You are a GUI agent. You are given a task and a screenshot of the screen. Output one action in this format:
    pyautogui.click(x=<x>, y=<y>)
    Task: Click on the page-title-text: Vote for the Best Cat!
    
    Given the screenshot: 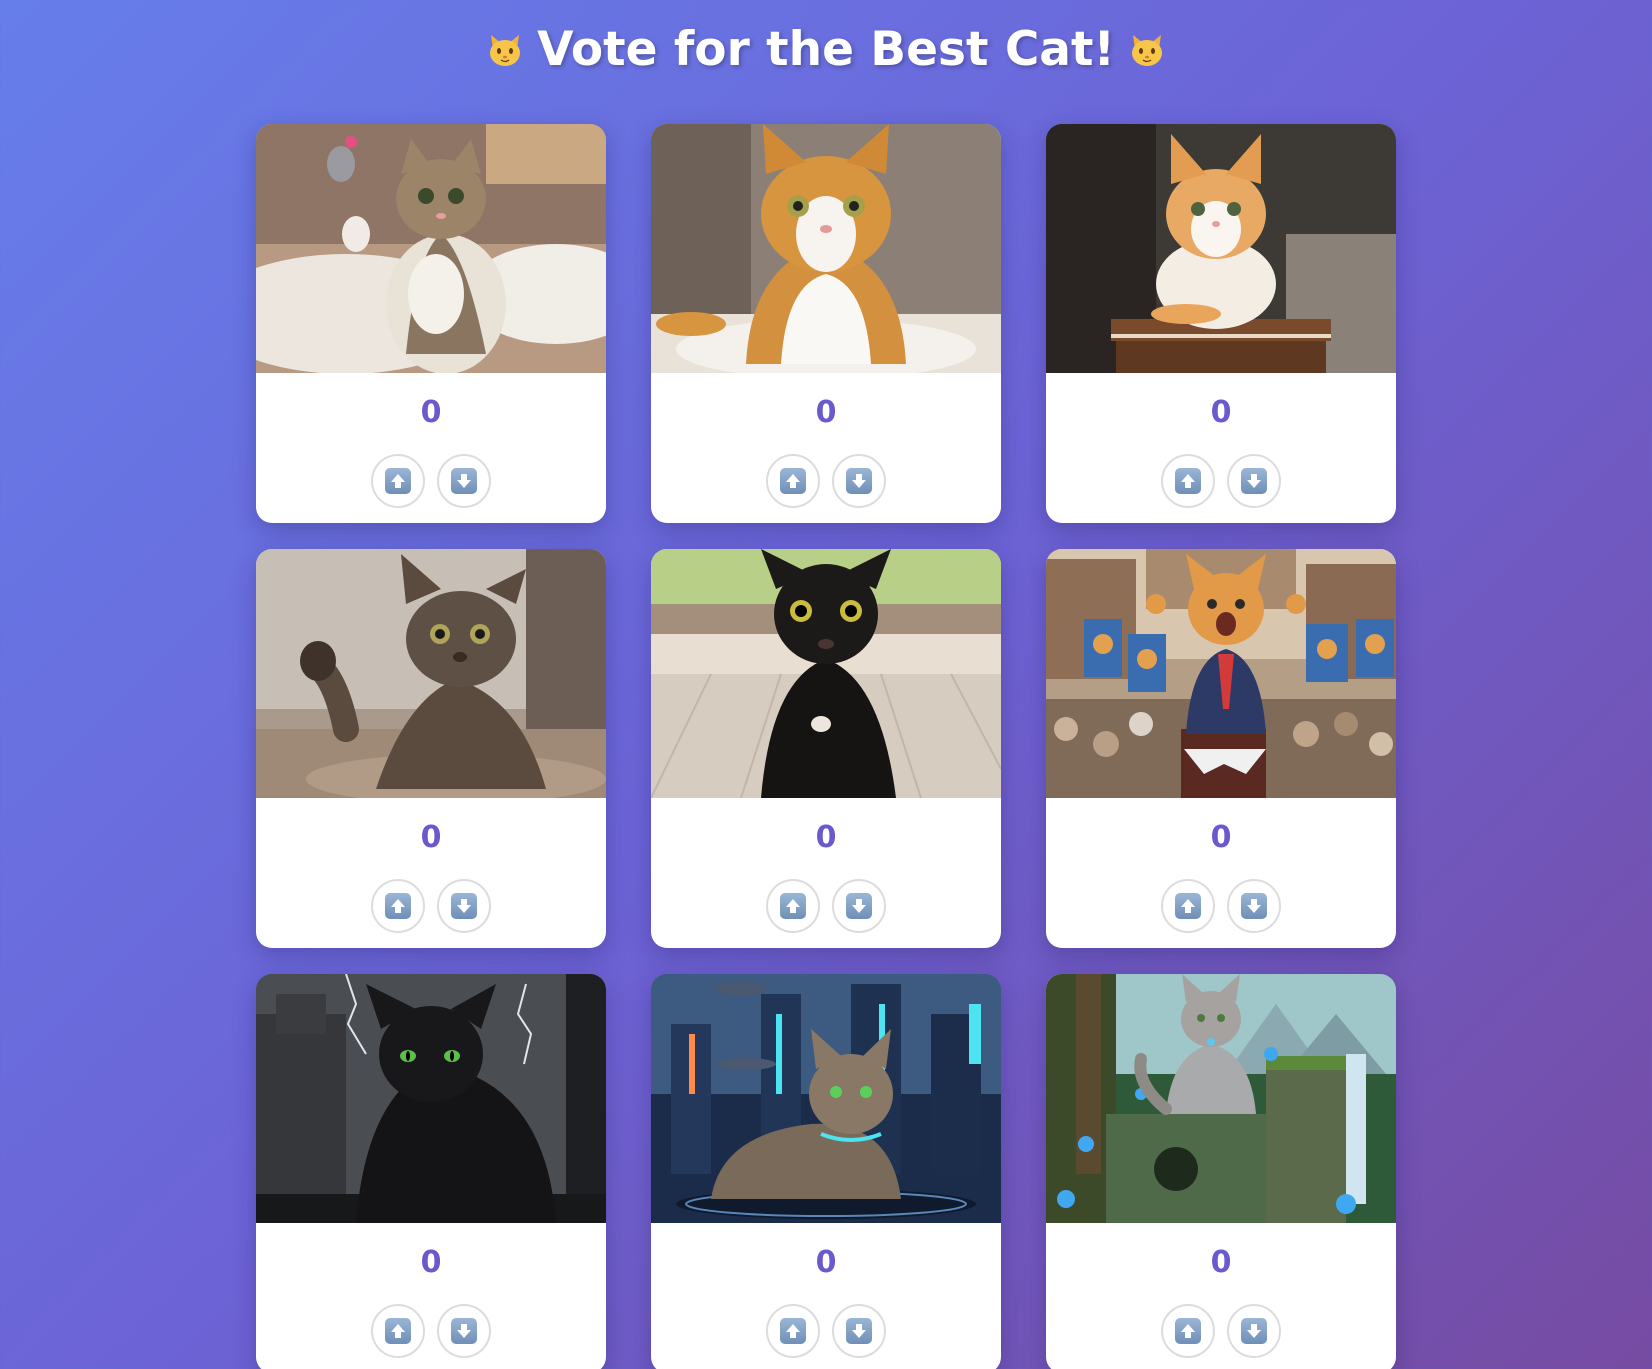 What is the action you would take?
    pyautogui.click(x=826, y=49)
    